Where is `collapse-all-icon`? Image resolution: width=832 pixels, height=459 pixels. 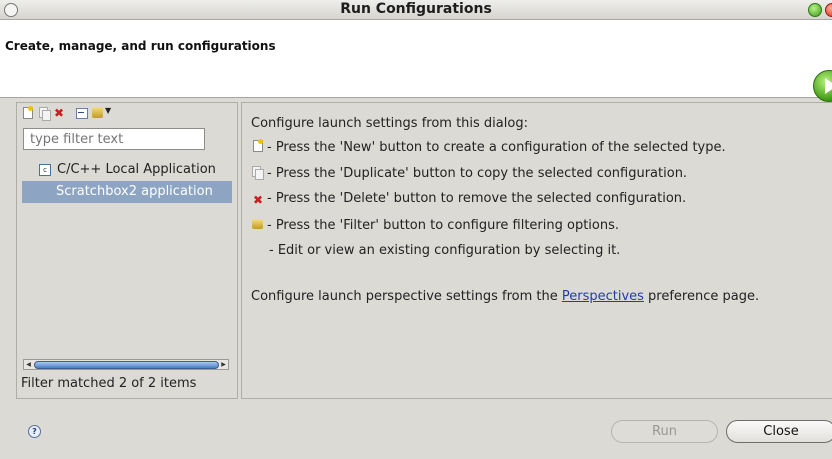 collapse-all-icon is located at coordinates (82, 113).